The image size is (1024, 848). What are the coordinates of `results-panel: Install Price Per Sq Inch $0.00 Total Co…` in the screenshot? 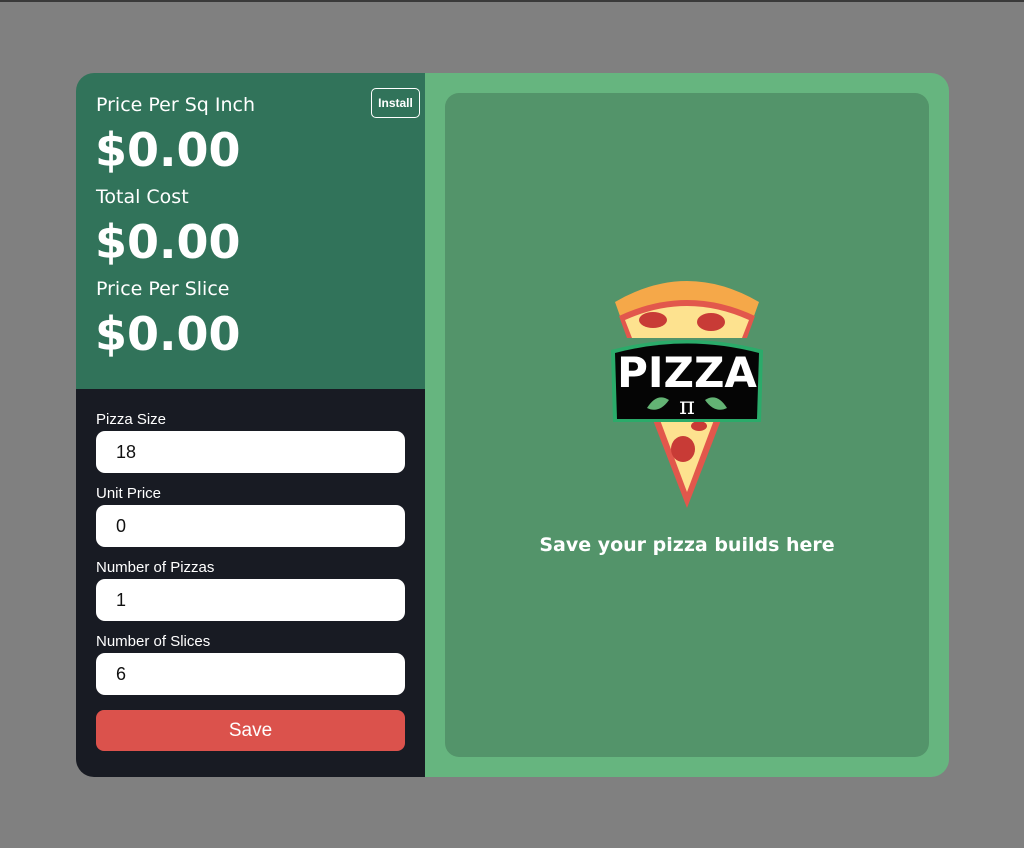 It's located at (250, 231).